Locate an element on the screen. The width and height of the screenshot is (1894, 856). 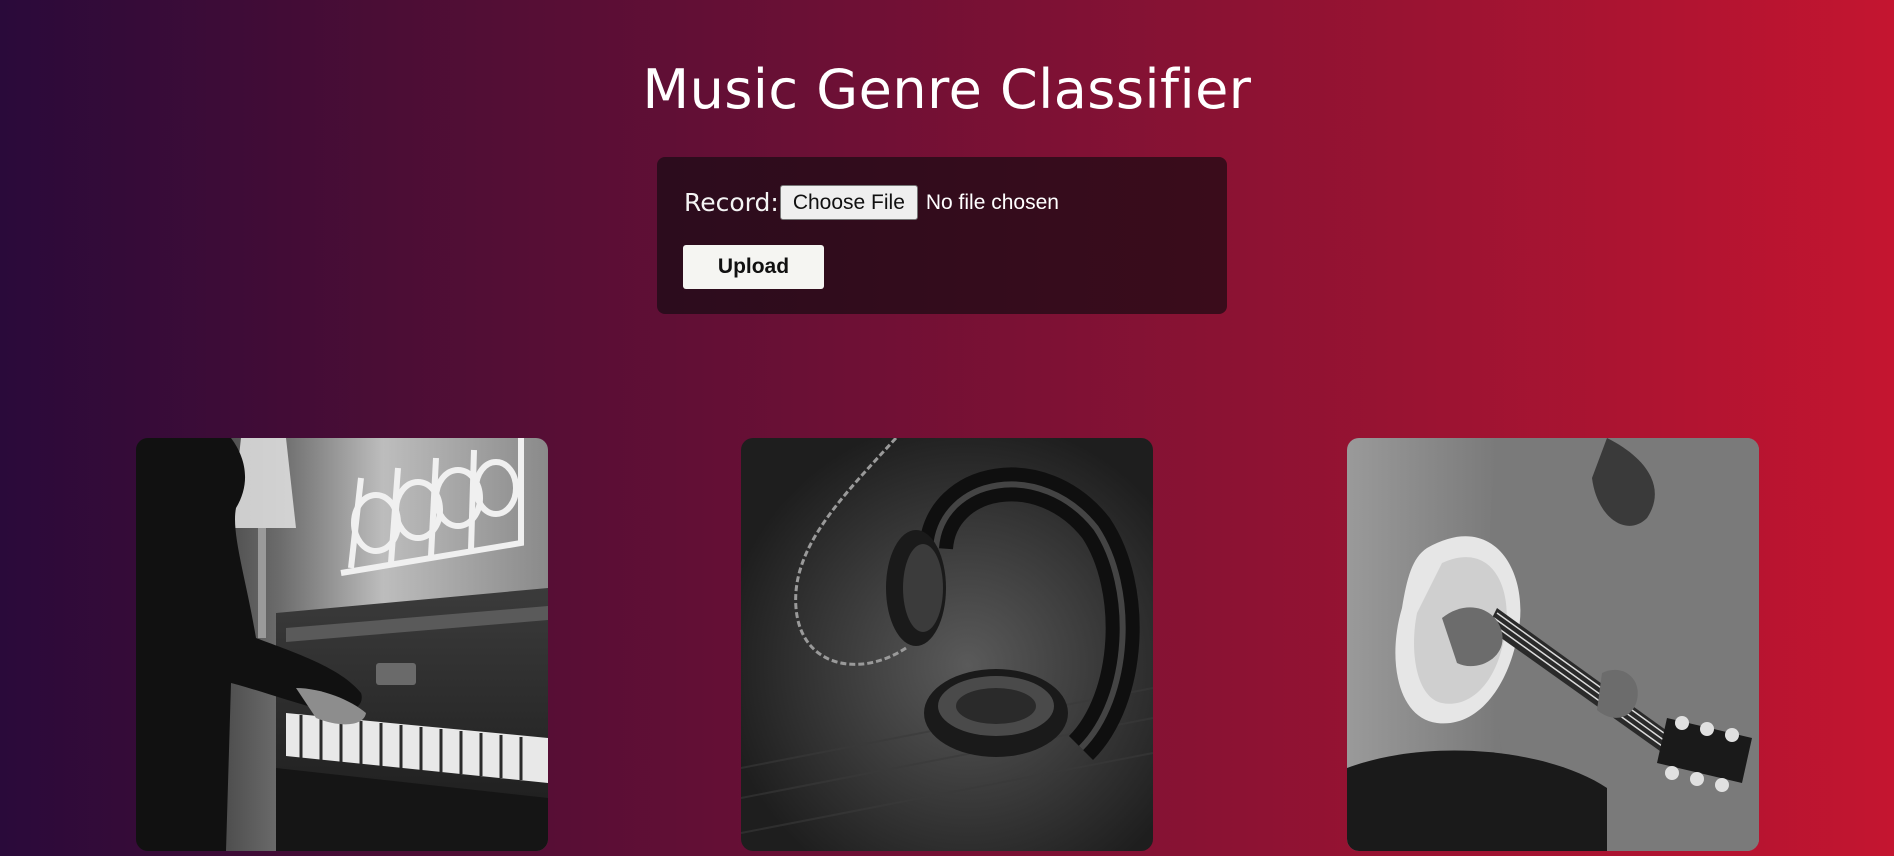
headphones-photo is located at coordinates (947, 644).